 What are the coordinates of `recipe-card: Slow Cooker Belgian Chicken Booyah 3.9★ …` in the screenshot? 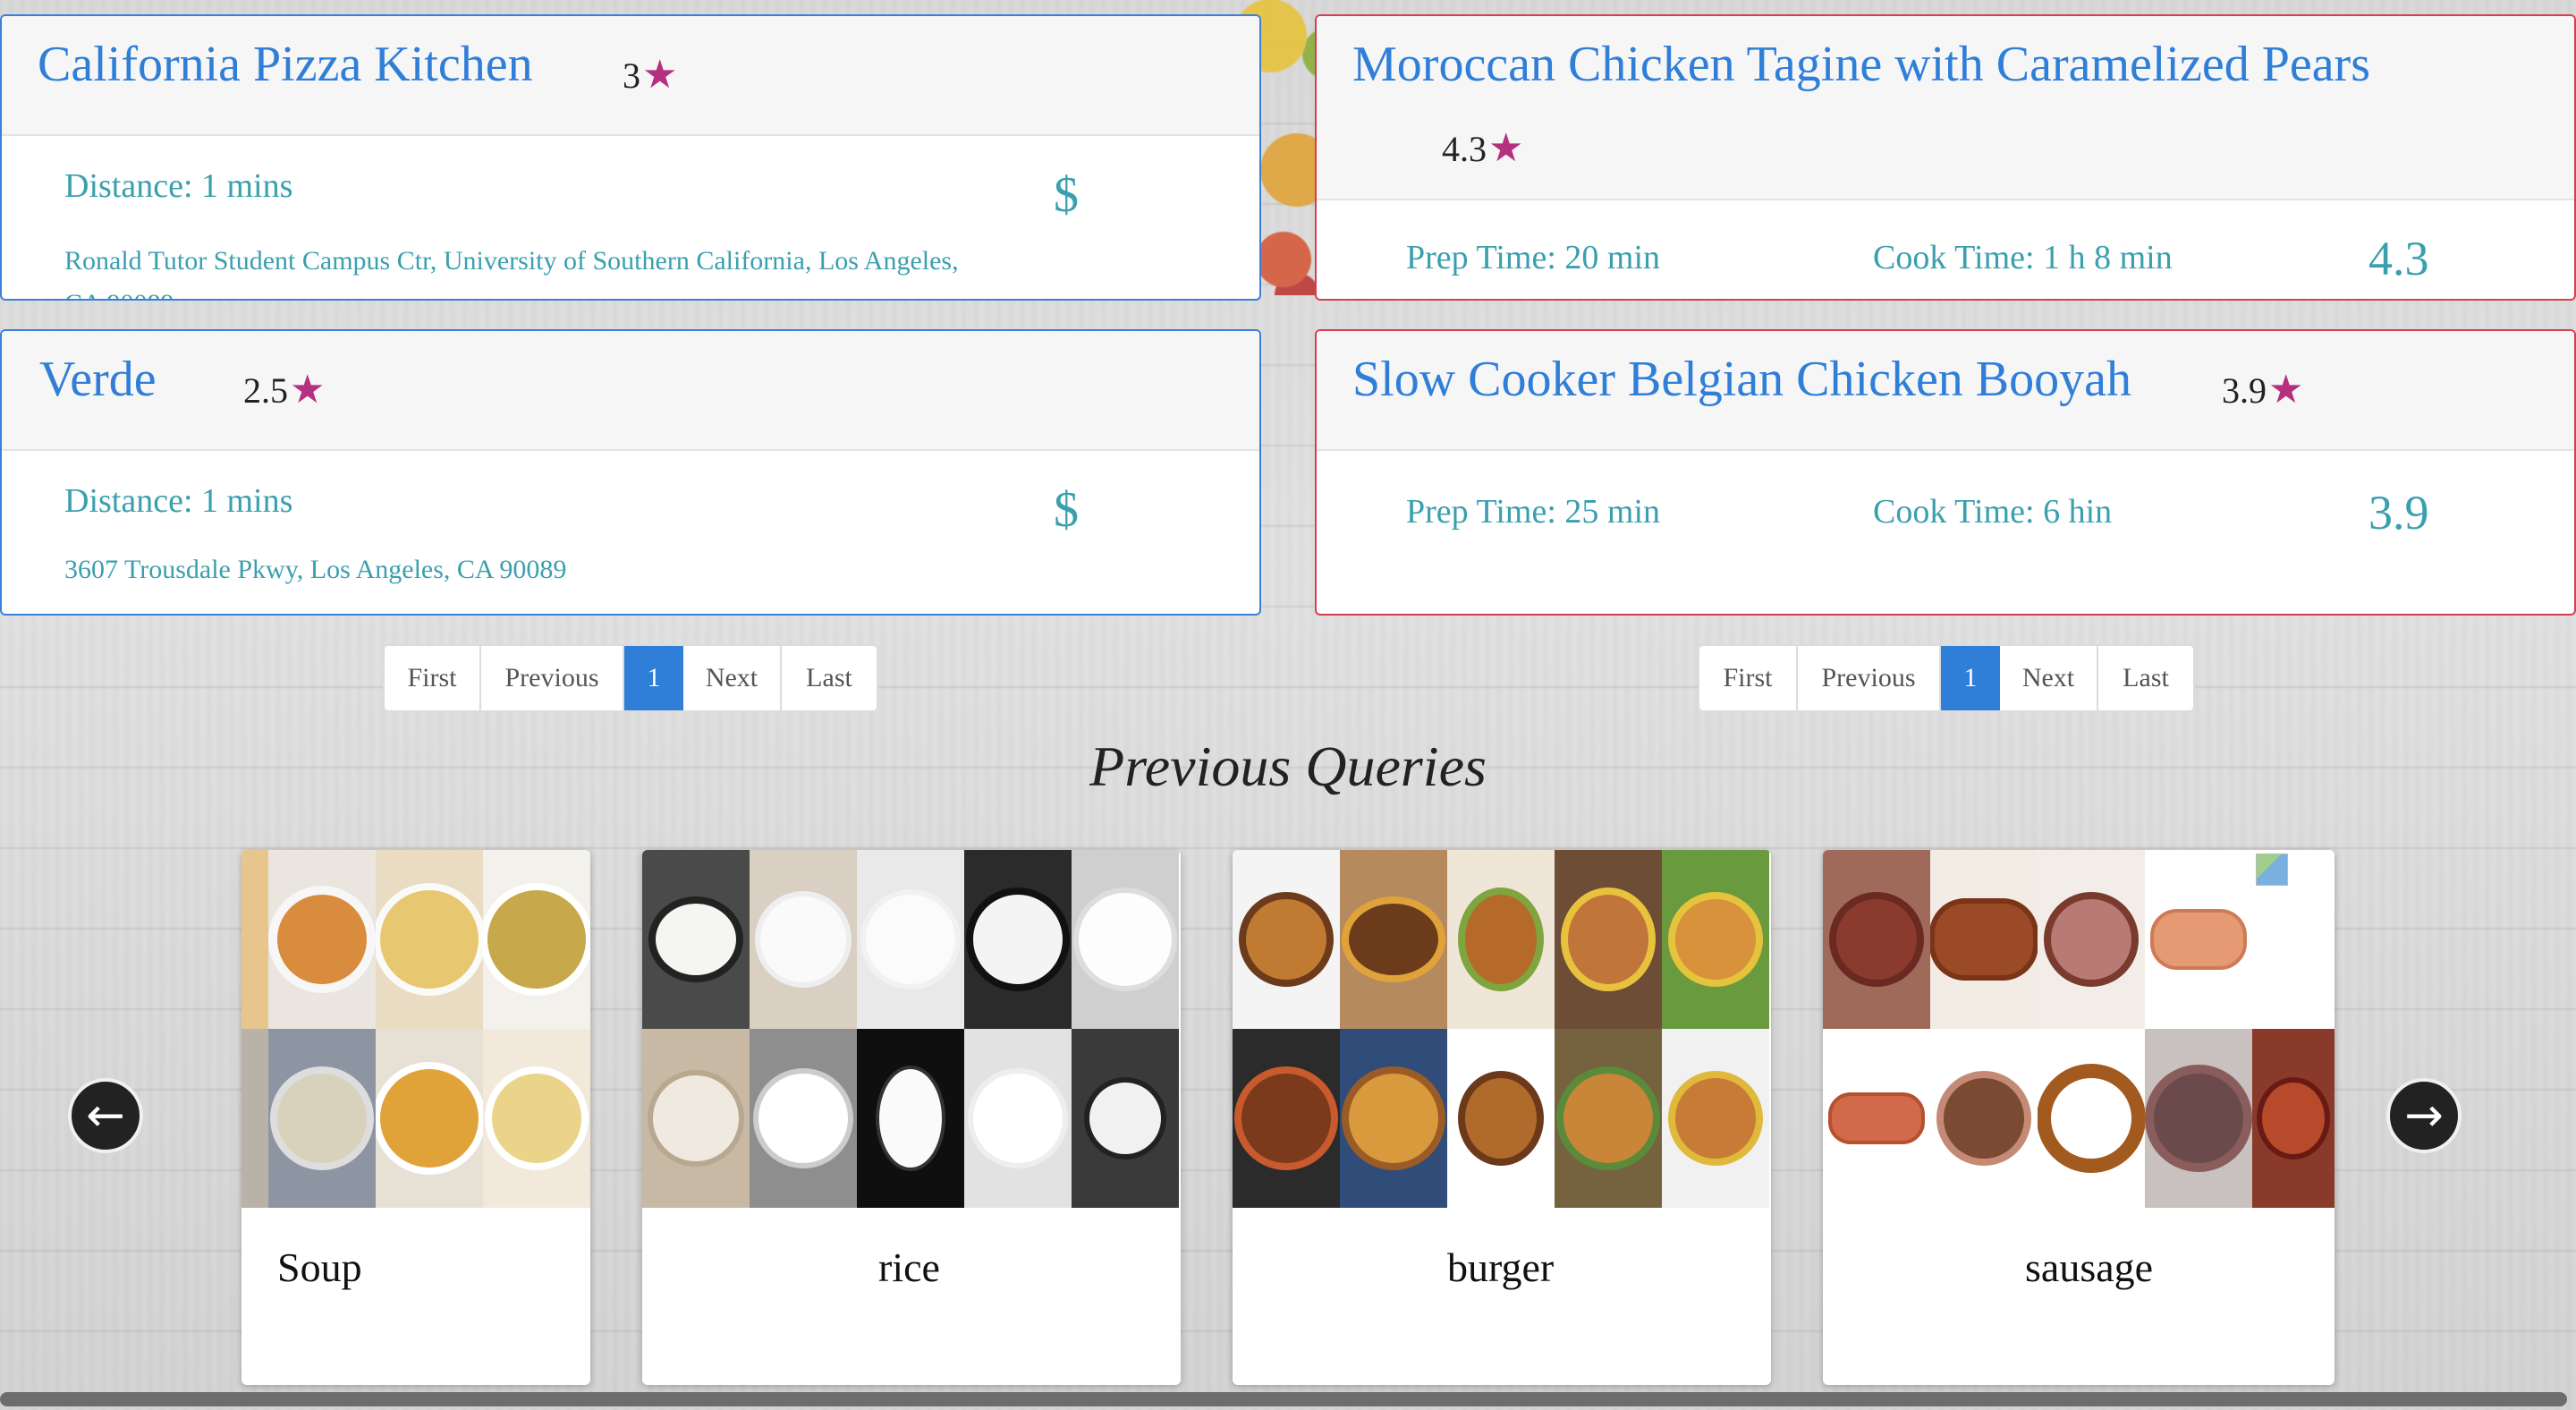 It's located at (1945, 473).